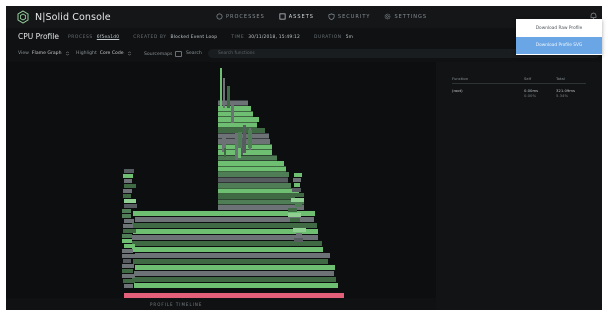 Image resolution: width=608 pixels, height=316 pixels. What do you see at coordinates (179, 54) in the screenshot?
I see `sourcemaps-checkbox` at bounding box center [179, 54].